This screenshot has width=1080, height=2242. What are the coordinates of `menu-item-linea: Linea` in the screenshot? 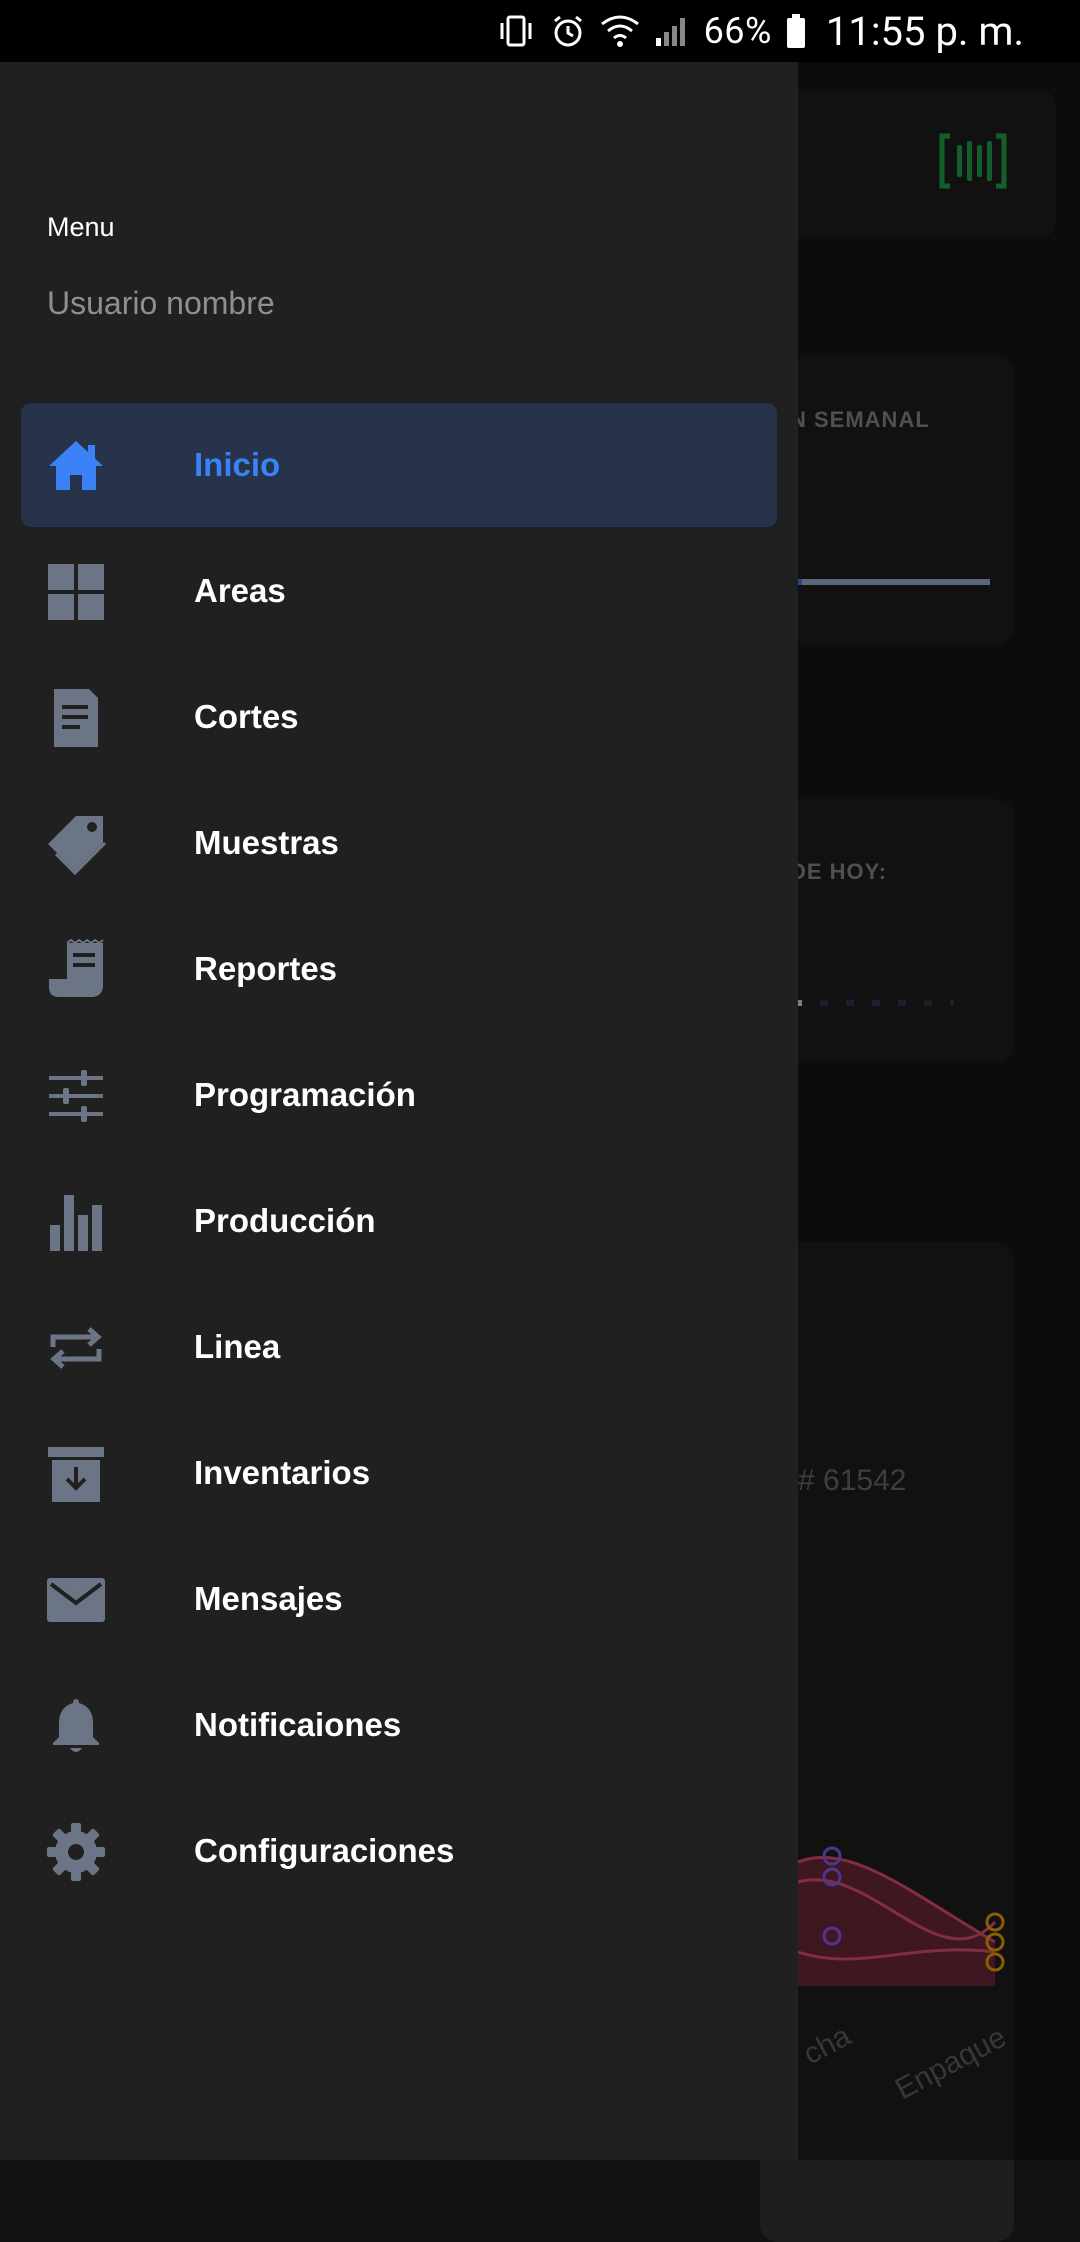 It's located at (399, 1347).